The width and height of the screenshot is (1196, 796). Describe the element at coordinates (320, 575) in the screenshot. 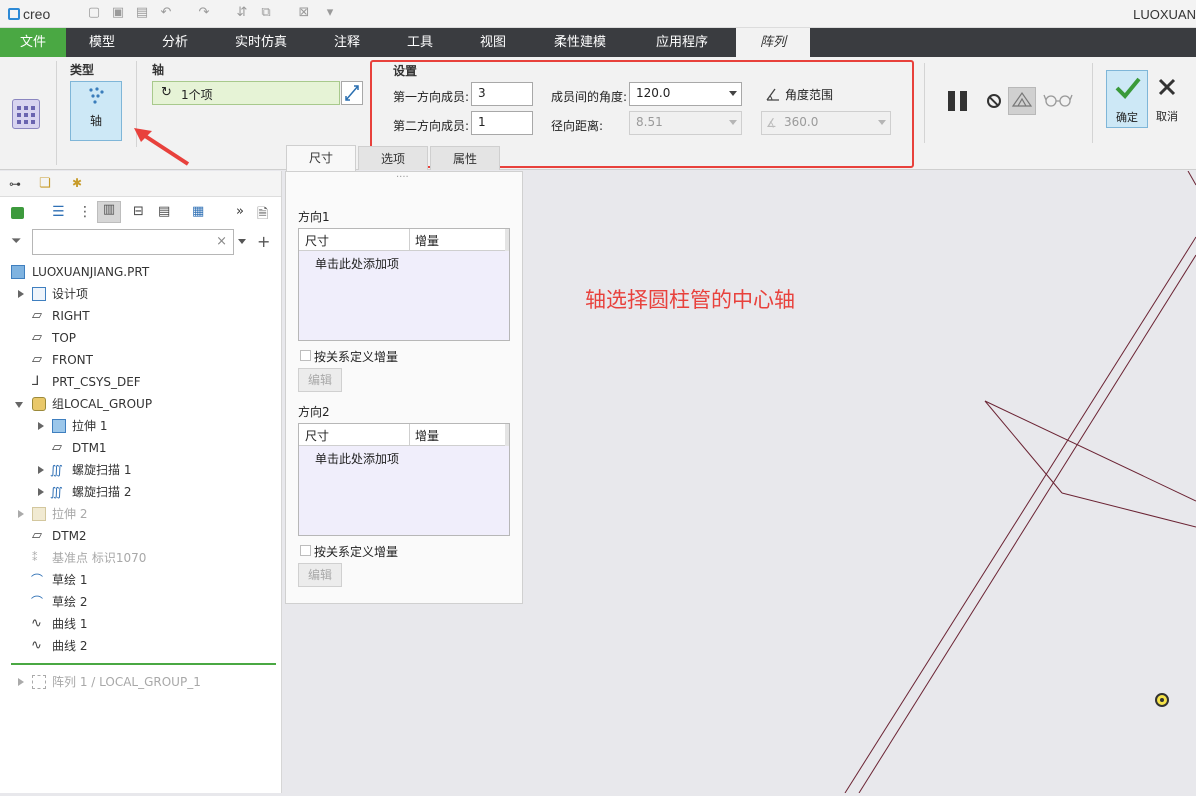

I see `edit-button-2: 编辑` at that location.